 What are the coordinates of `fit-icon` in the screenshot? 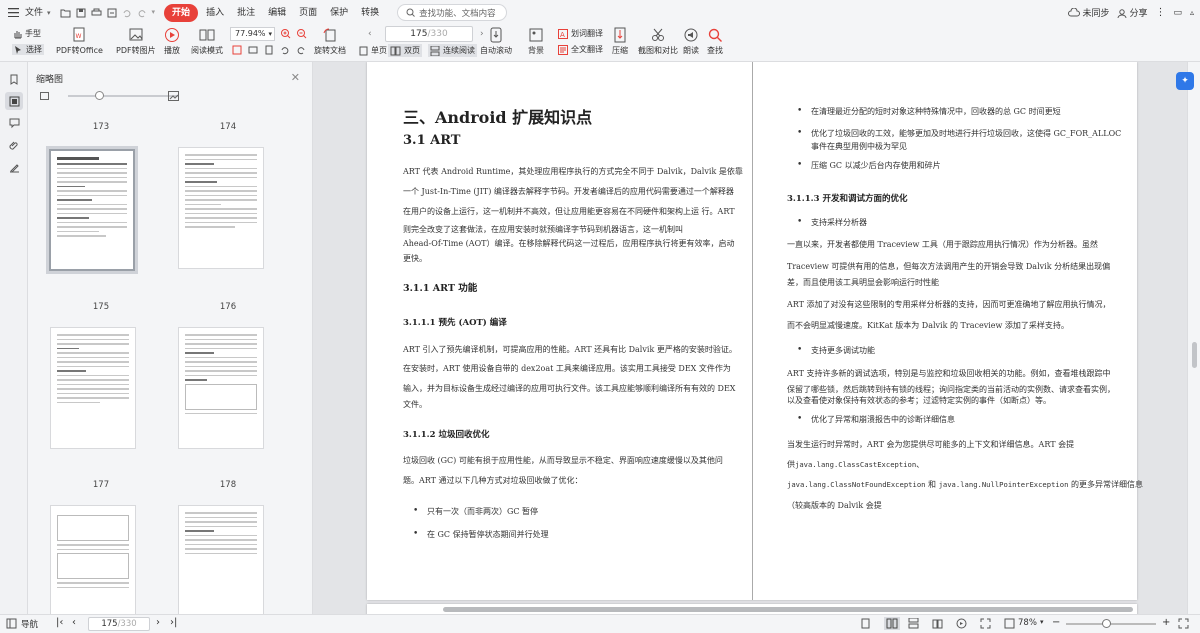 It's located at (1009, 623).